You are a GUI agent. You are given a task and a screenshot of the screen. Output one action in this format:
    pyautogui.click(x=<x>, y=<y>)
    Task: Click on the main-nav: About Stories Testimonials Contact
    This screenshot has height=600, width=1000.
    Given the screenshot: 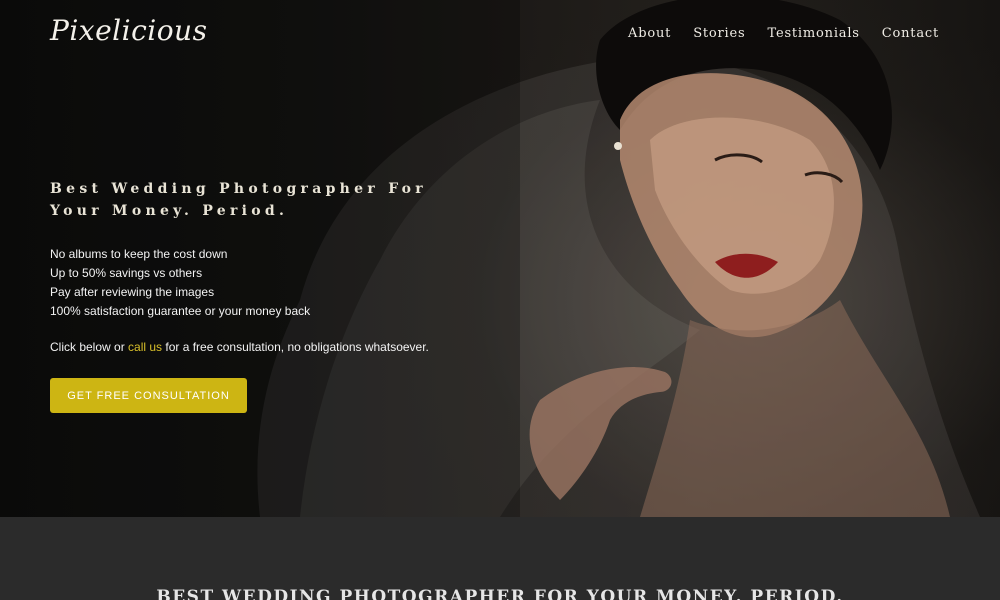 What is the action you would take?
    pyautogui.click(x=783, y=33)
    